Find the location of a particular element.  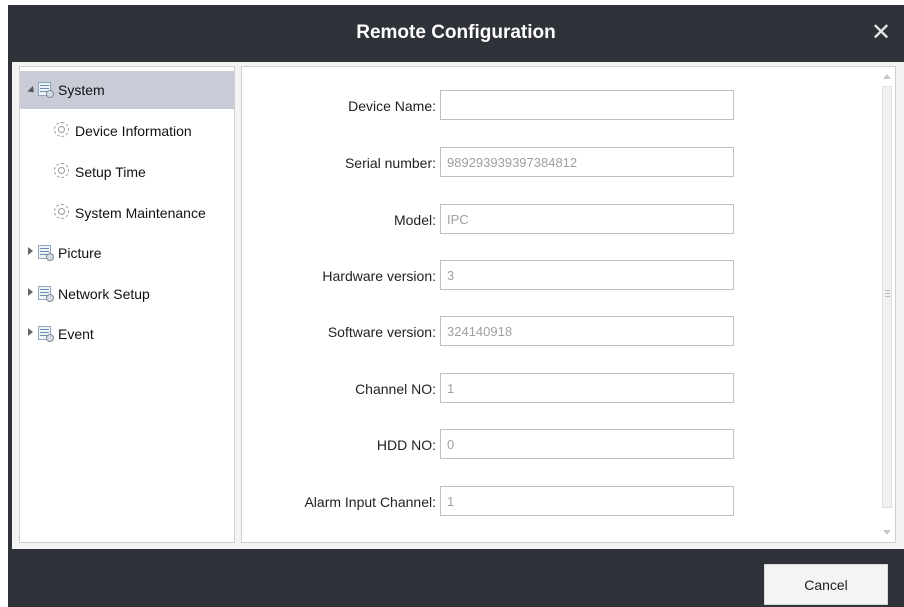

form-row-alarm-input-channel: Alarm Input Channel: is located at coordinates (562, 502).